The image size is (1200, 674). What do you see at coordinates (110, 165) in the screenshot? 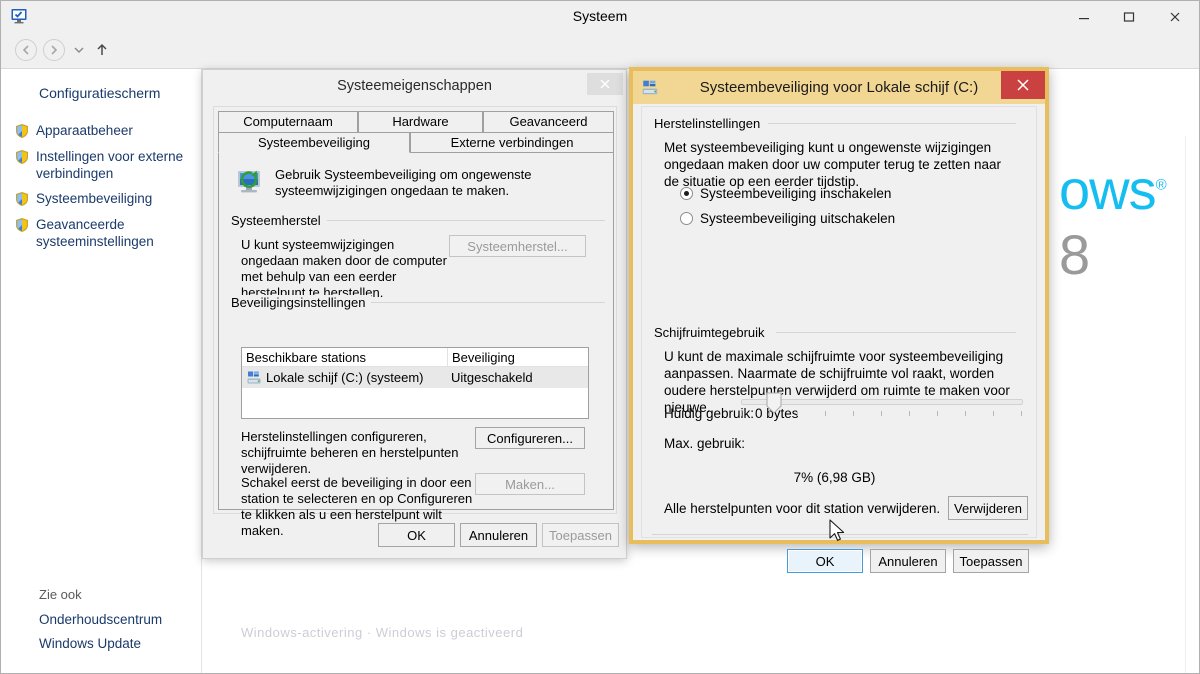
I see `sidebar-item-label: Instellingen voor externe verbindingen` at bounding box center [110, 165].